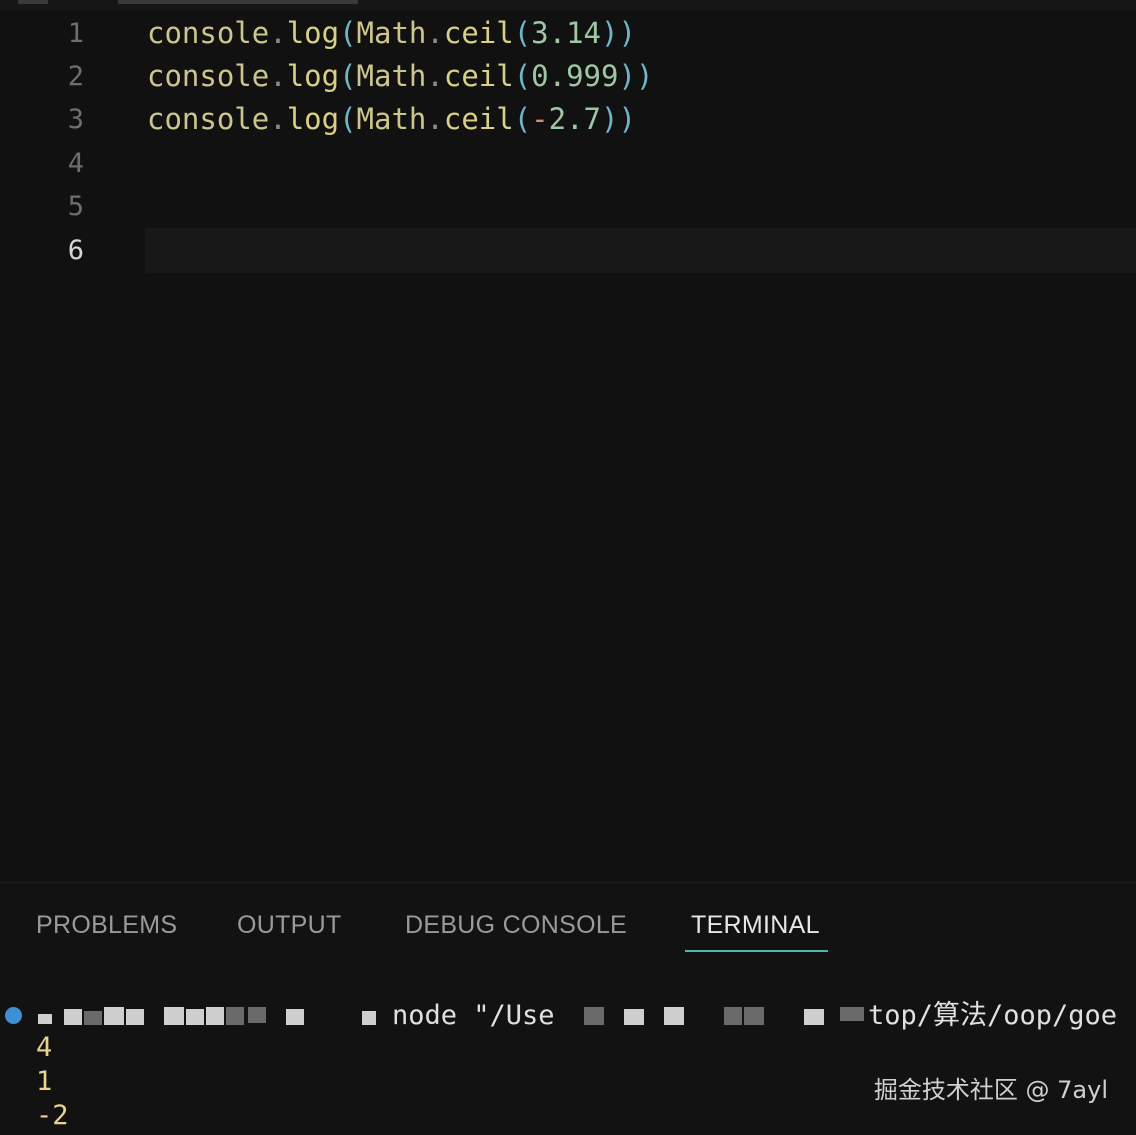 Image resolution: width=1136 pixels, height=1135 pixels. I want to click on code-text: console.log(Math.ceil(3.14)), so click(391, 33).